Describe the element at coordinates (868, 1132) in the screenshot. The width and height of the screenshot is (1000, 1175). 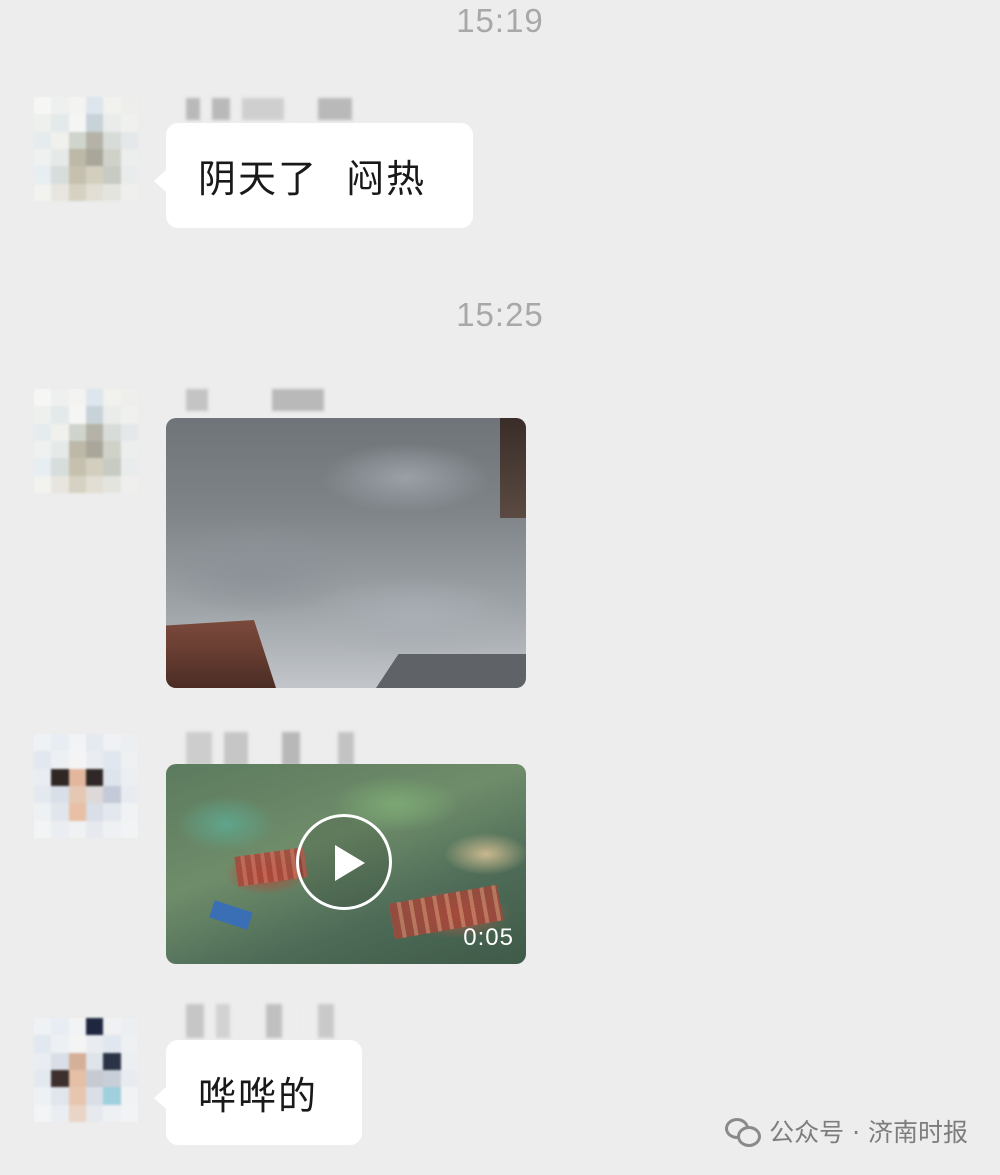
I see `watermark-text: 公众号 · 济南时报` at that location.